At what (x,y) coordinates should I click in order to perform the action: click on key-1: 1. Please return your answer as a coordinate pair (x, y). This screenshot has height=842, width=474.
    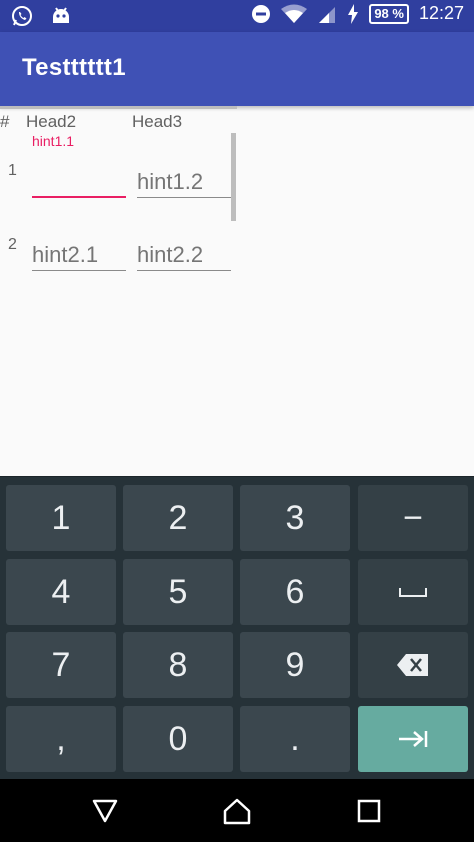
    Looking at the image, I should click on (61, 518).